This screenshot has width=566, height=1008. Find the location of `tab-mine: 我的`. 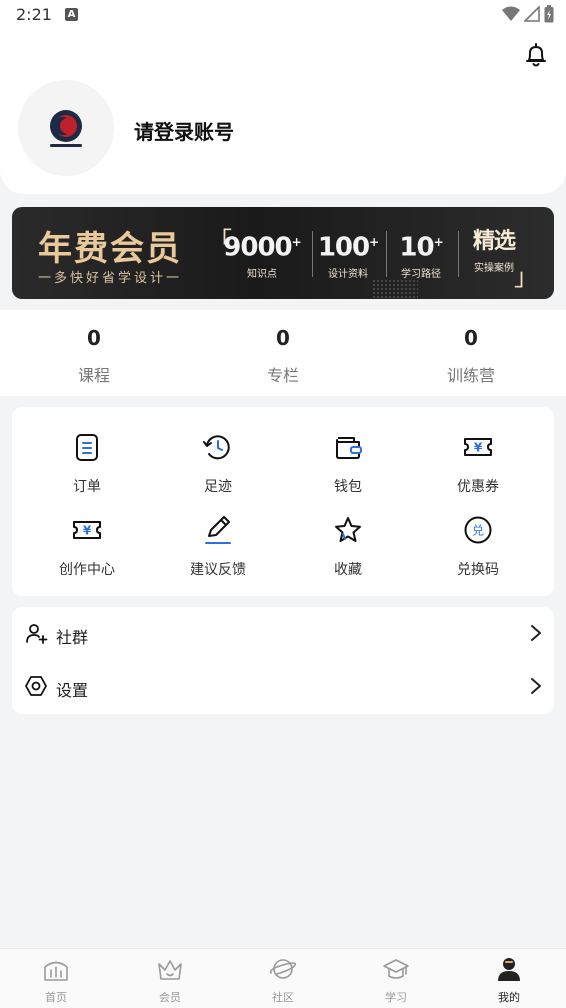

tab-mine: 我的 is located at coordinates (509, 980).